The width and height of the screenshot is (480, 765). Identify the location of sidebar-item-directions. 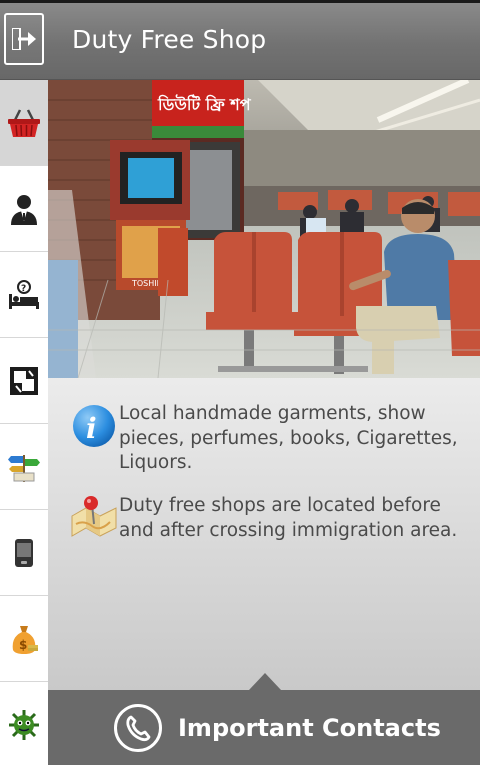
(24, 467).